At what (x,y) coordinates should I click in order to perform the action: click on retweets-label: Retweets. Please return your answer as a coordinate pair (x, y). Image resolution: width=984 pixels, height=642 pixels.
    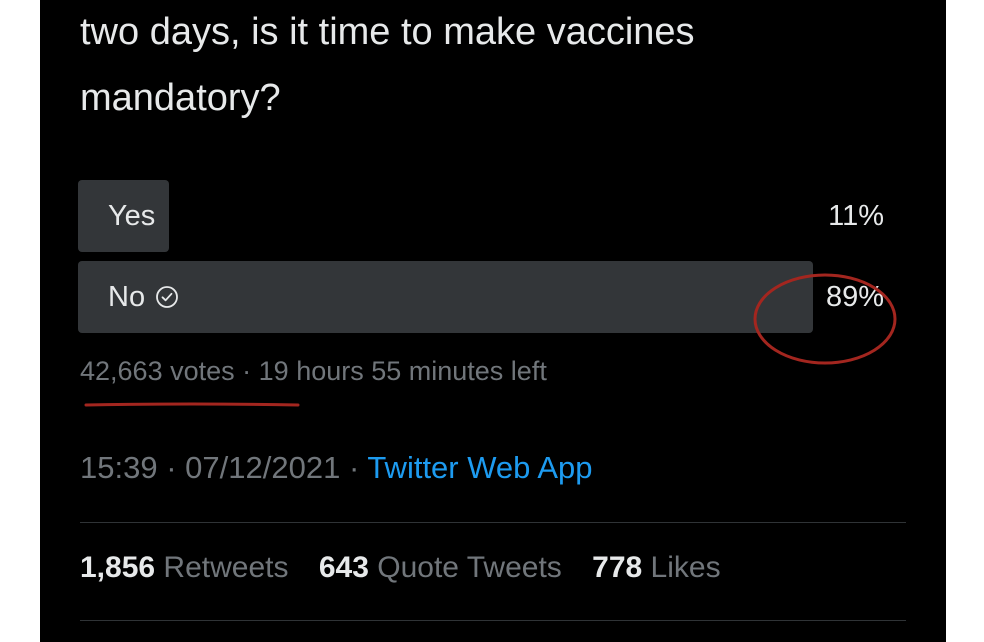
    Looking at the image, I should click on (226, 567).